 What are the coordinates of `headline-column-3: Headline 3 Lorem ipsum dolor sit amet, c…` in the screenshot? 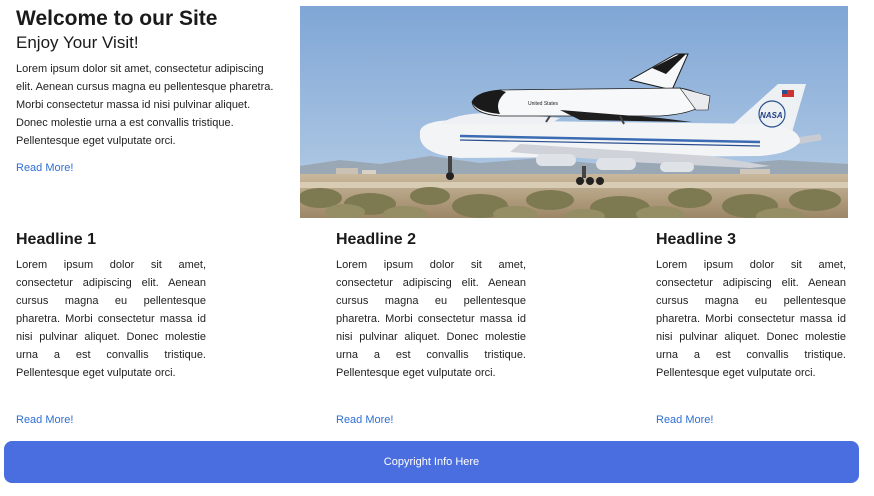 It's located at (751, 328).